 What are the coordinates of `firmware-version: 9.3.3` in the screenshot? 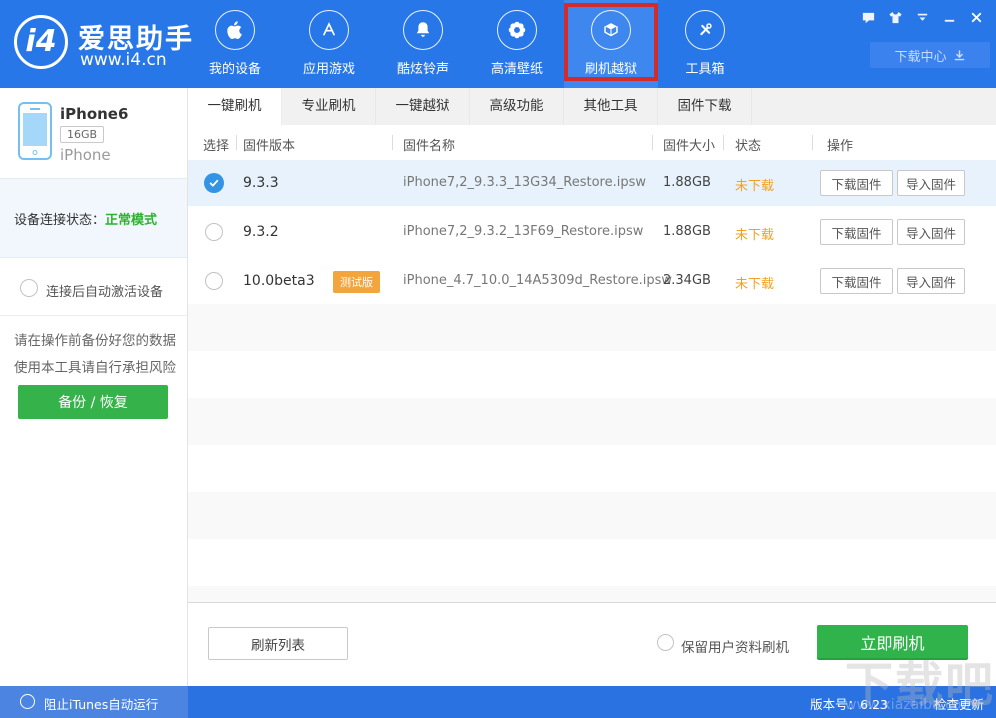 It's located at (261, 183).